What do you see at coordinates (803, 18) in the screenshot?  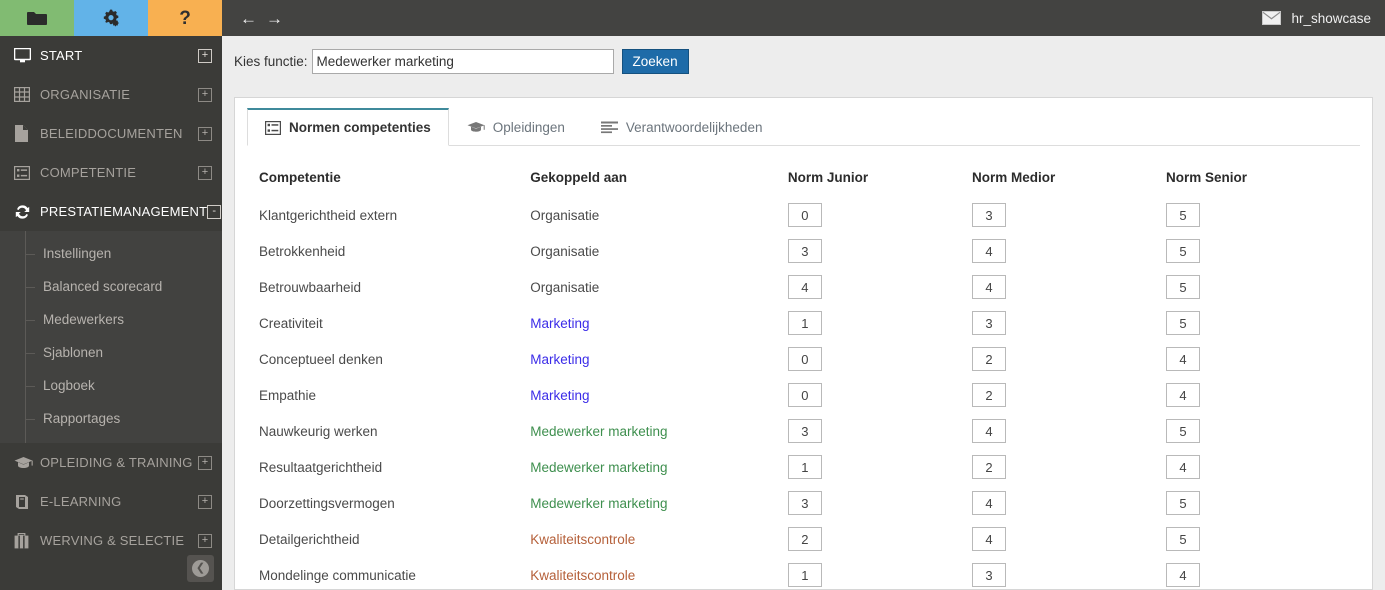 I see `top-bar: ← → hr_showcase` at bounding box center [803, 18].